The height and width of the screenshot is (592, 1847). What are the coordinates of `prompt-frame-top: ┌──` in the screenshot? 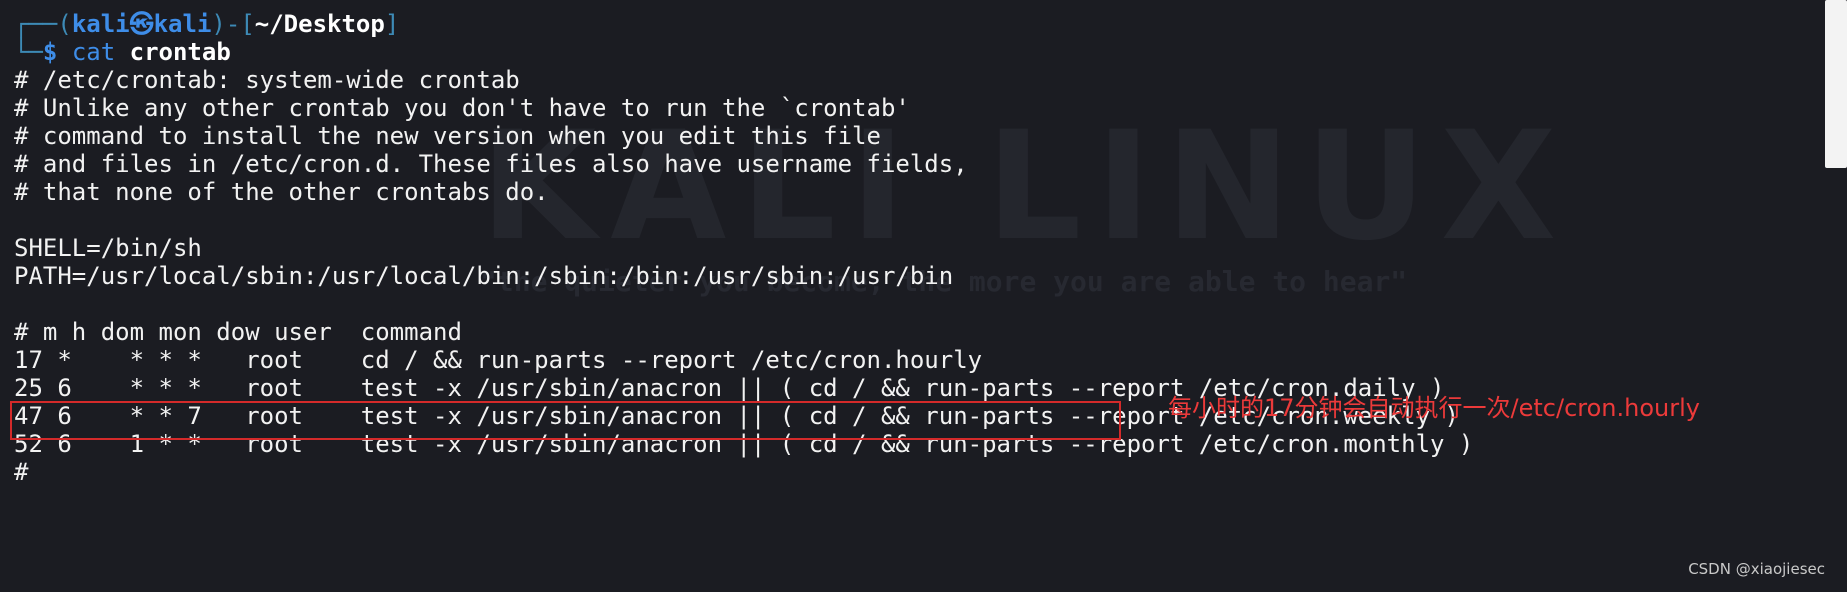 It's located at (36, 24).